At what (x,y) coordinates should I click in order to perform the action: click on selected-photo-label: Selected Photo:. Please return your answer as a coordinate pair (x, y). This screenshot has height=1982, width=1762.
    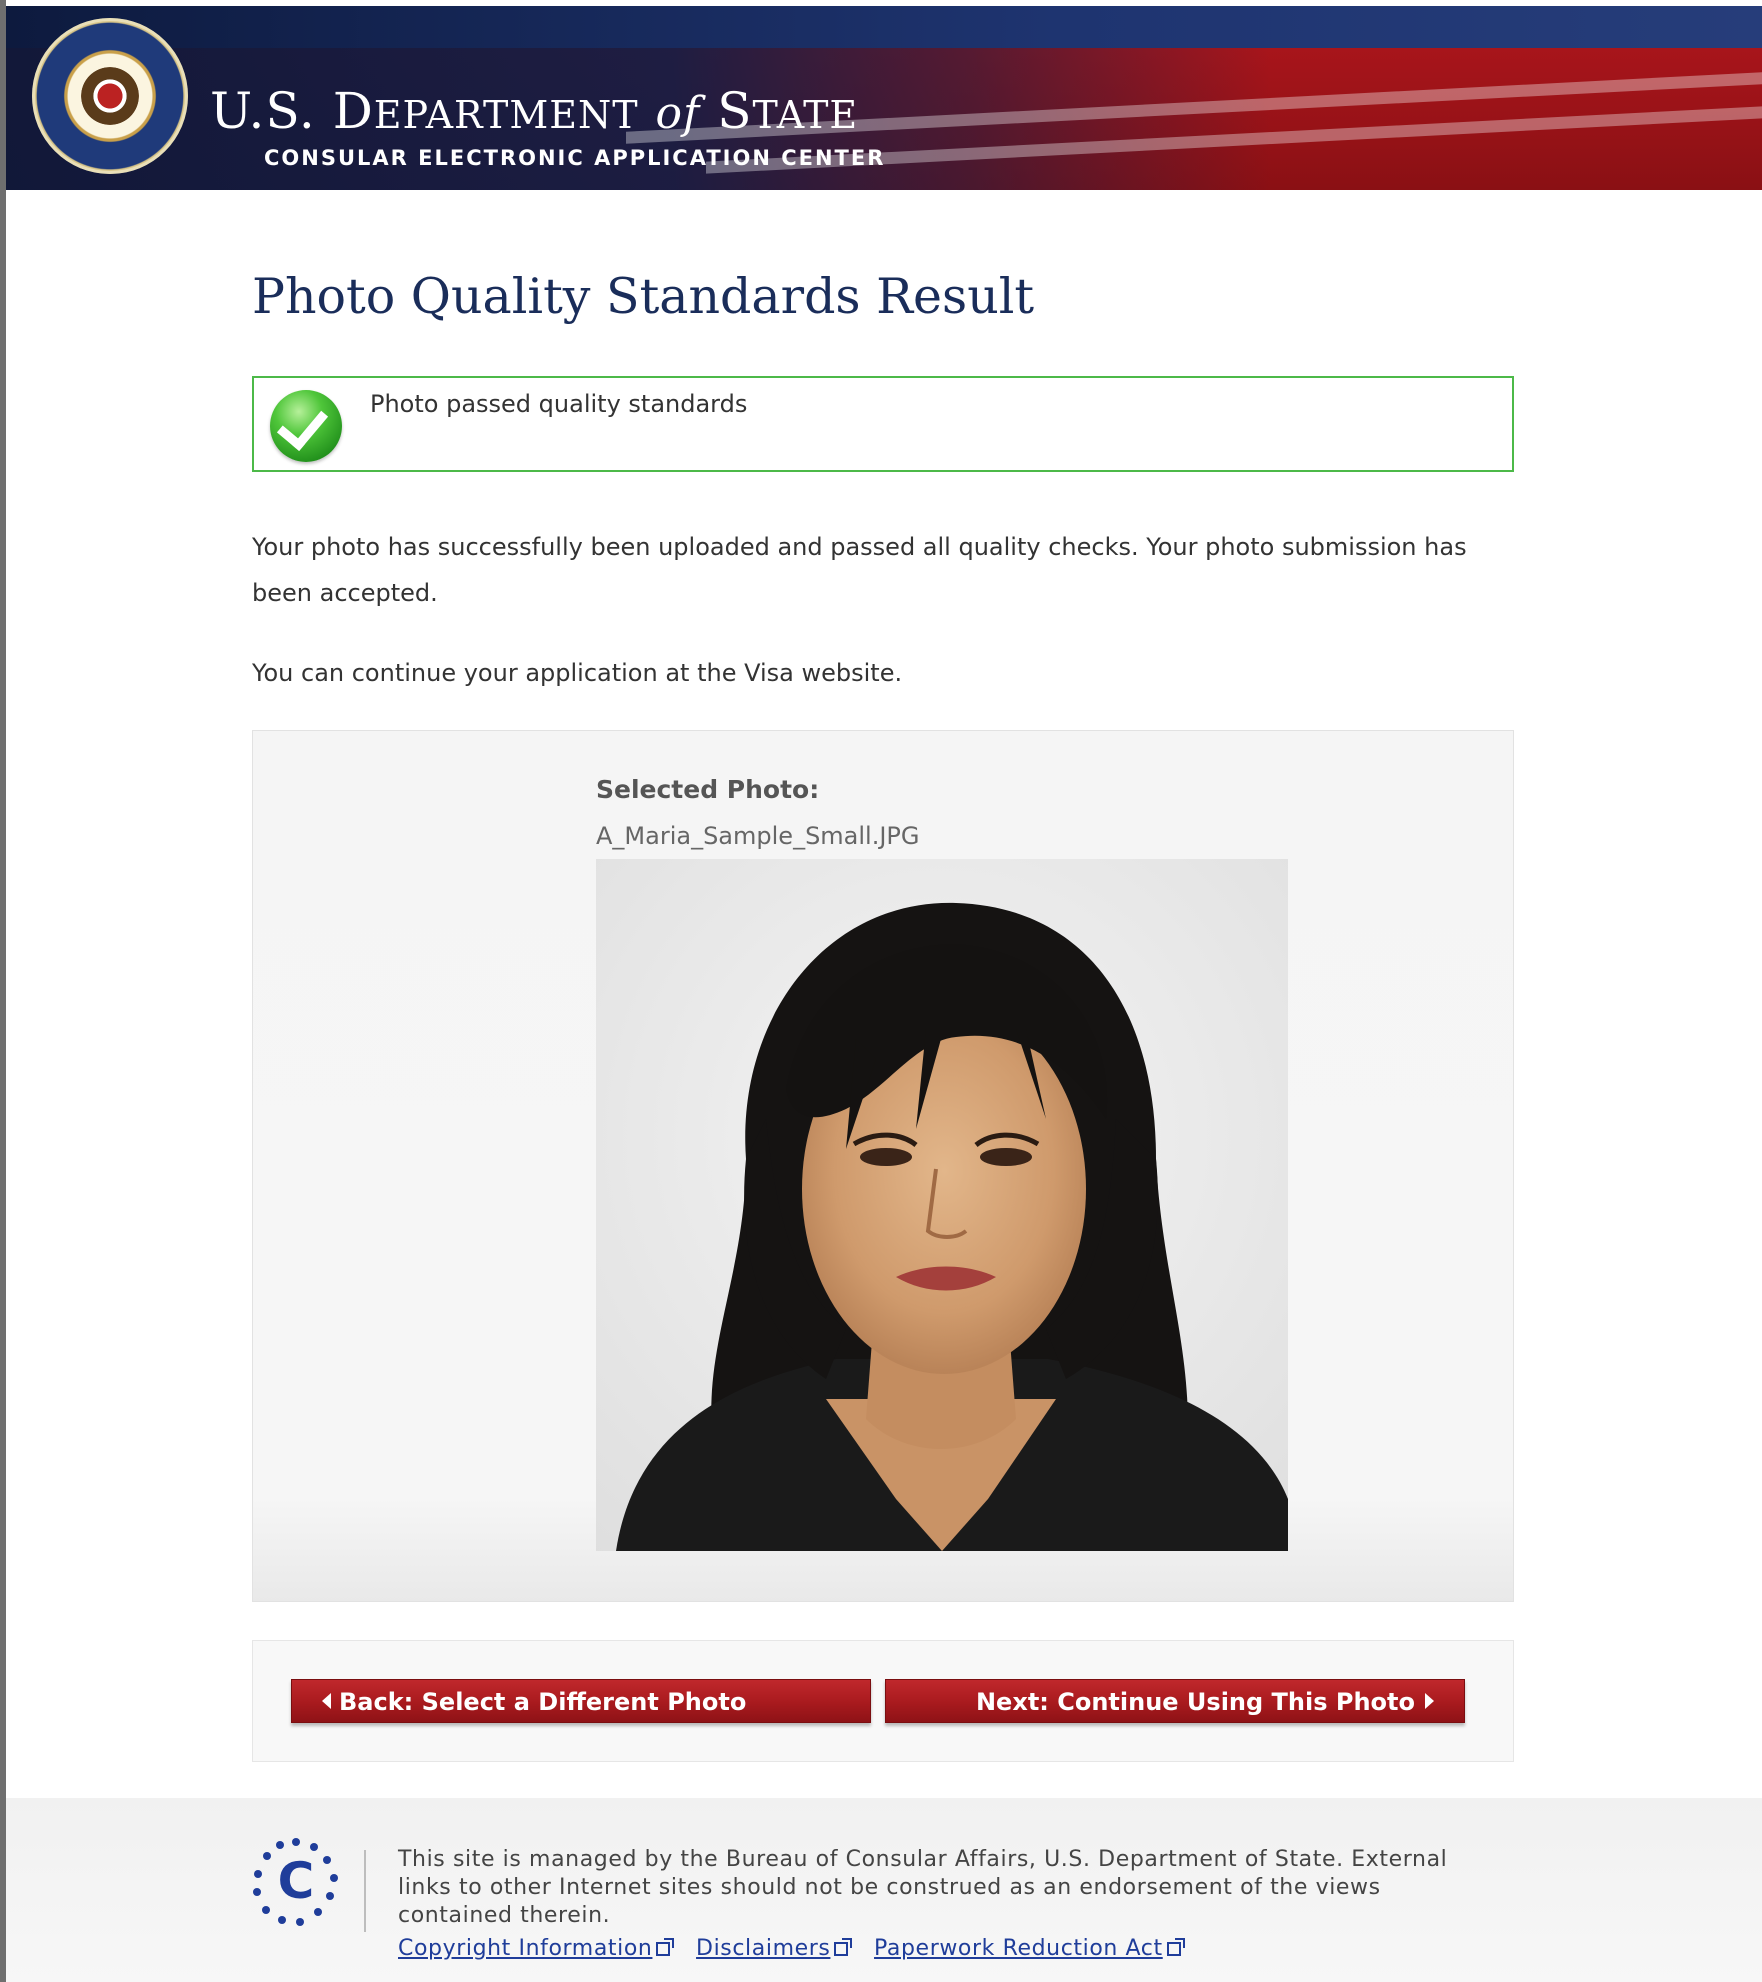
    Looking at the image, I should click on (708, 789).